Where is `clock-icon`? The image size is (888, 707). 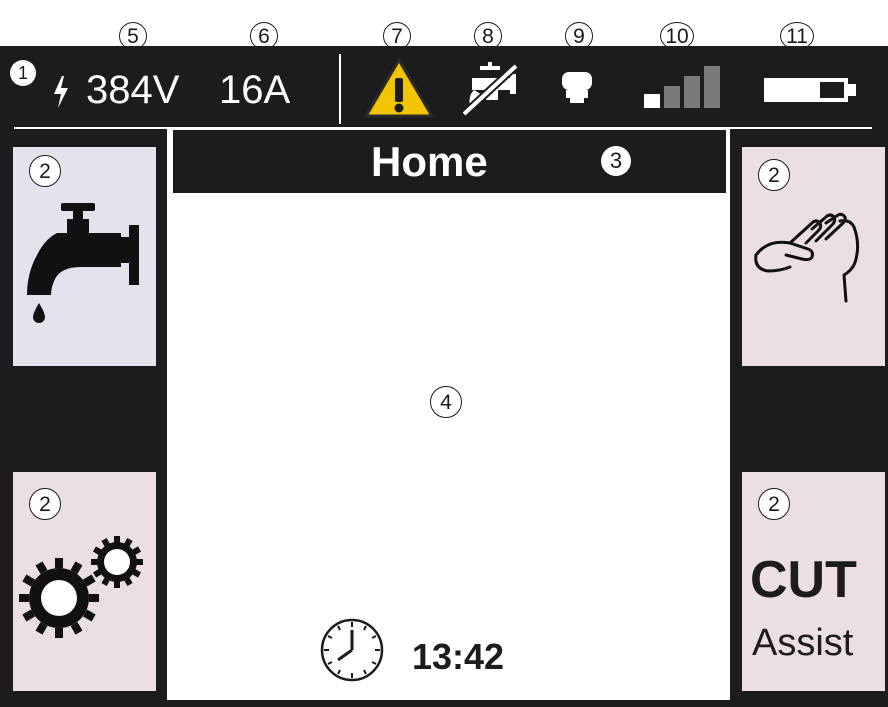 clock-icon is located at coordinates (352, 650).